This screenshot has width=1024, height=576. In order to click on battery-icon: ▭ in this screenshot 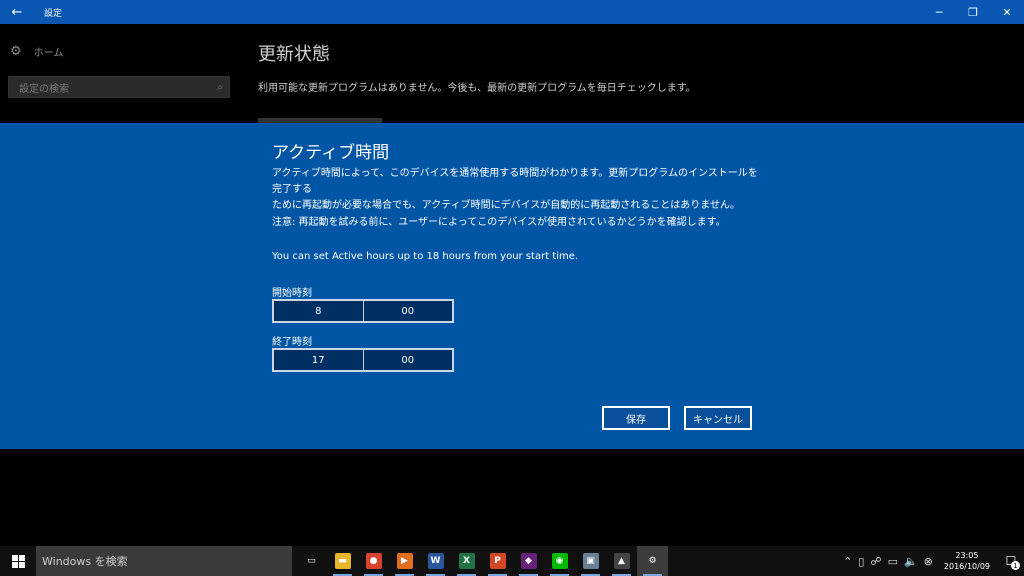, I will do `click(893, 561)`.